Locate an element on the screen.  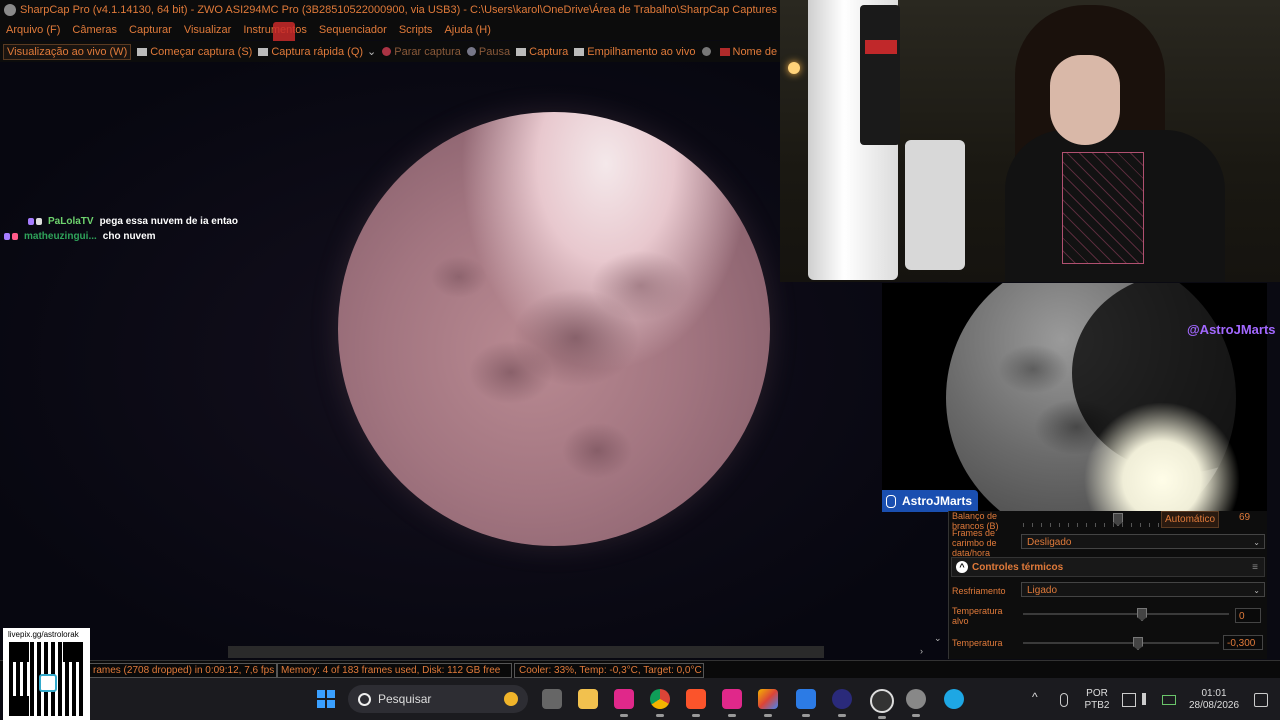
stop-capture-button: Parar captura is located at coordinates (421, 52).